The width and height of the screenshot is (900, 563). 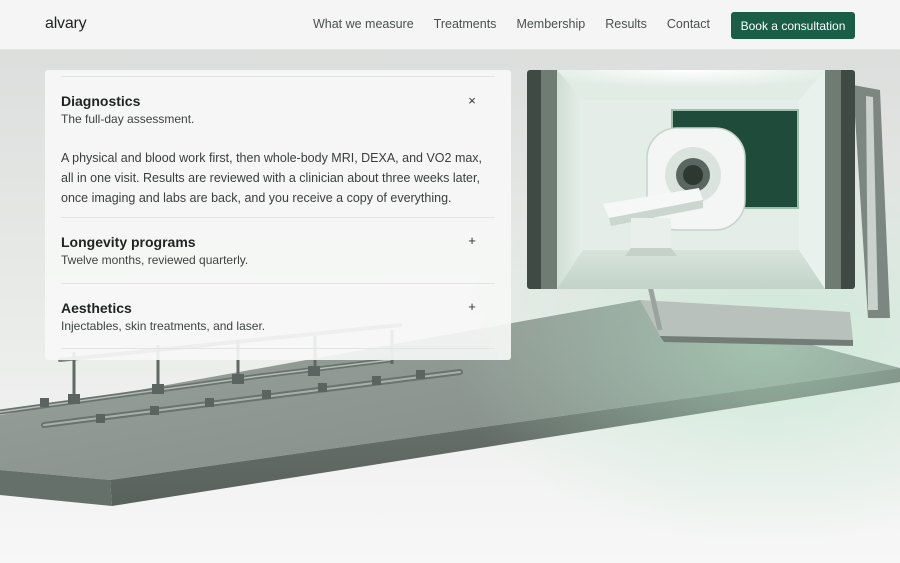 I want to click on accordion-title: Longevity programs, so click(x=128, y=242).